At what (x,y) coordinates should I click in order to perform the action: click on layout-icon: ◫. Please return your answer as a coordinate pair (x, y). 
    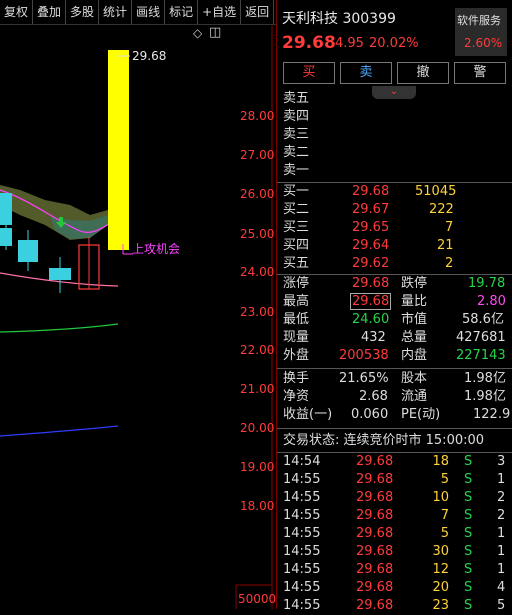
    Looking at the image, I should click on (215, 32).